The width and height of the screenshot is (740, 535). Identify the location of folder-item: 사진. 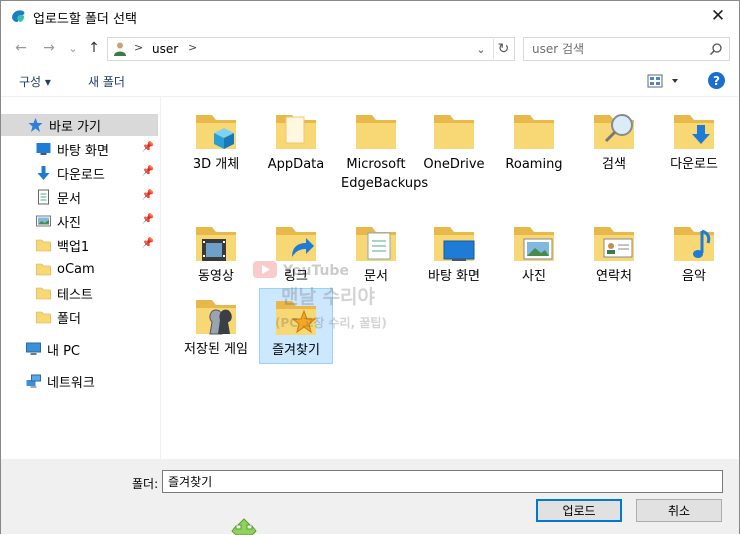
(534, 252).